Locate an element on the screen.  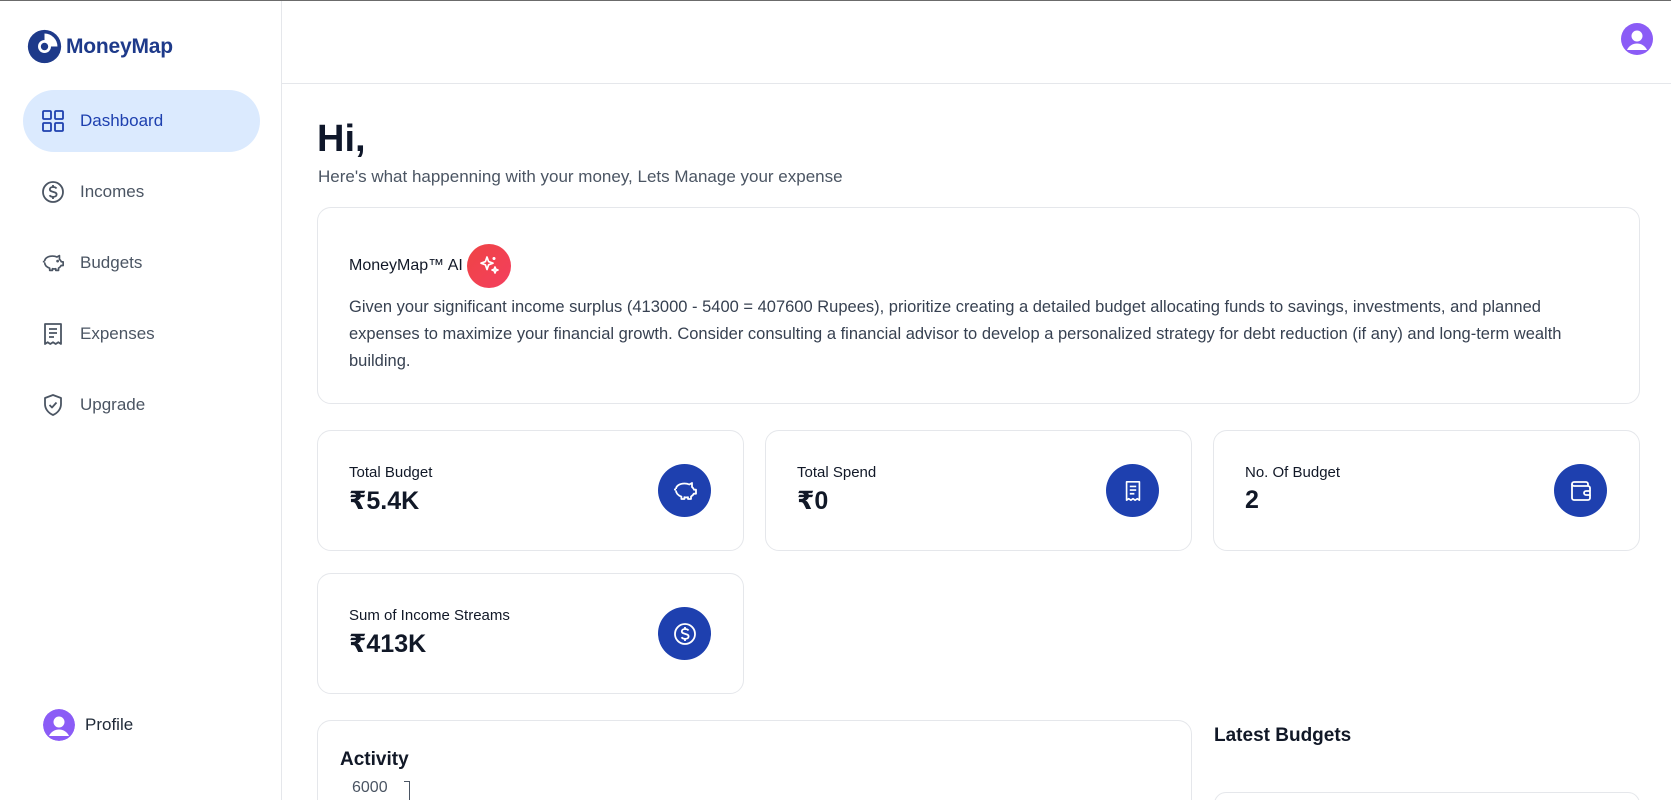
stat-label: Sum of Income Streams is located at coordinates (429, 615).